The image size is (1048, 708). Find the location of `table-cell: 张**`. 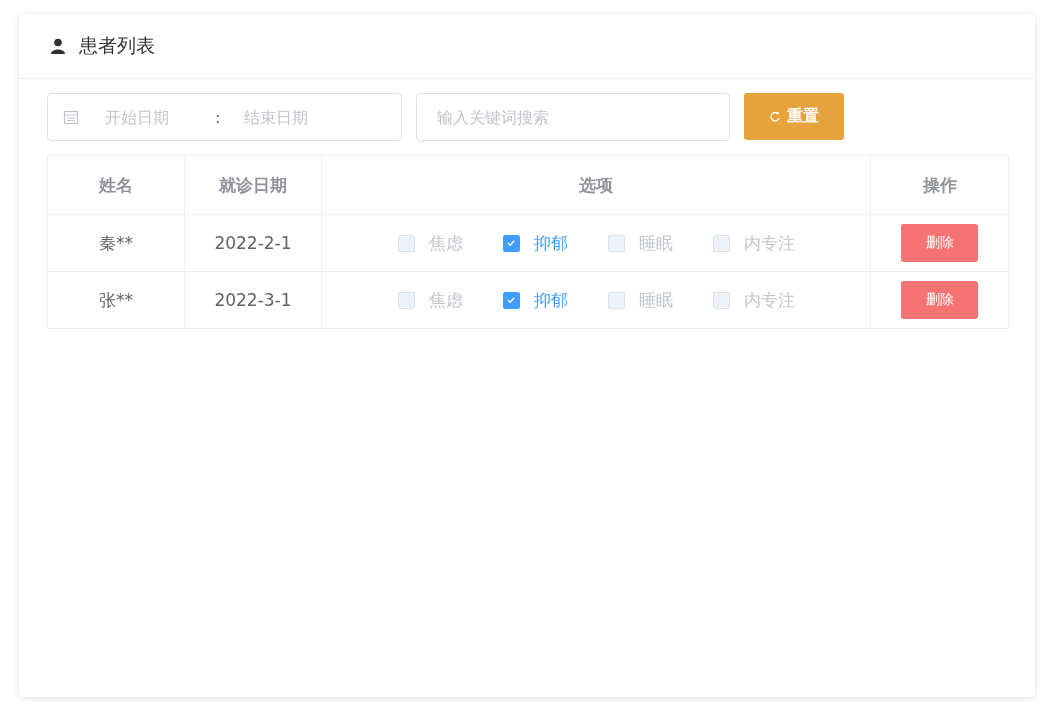

table-cell: 张** is located at coordinates (116, 300).